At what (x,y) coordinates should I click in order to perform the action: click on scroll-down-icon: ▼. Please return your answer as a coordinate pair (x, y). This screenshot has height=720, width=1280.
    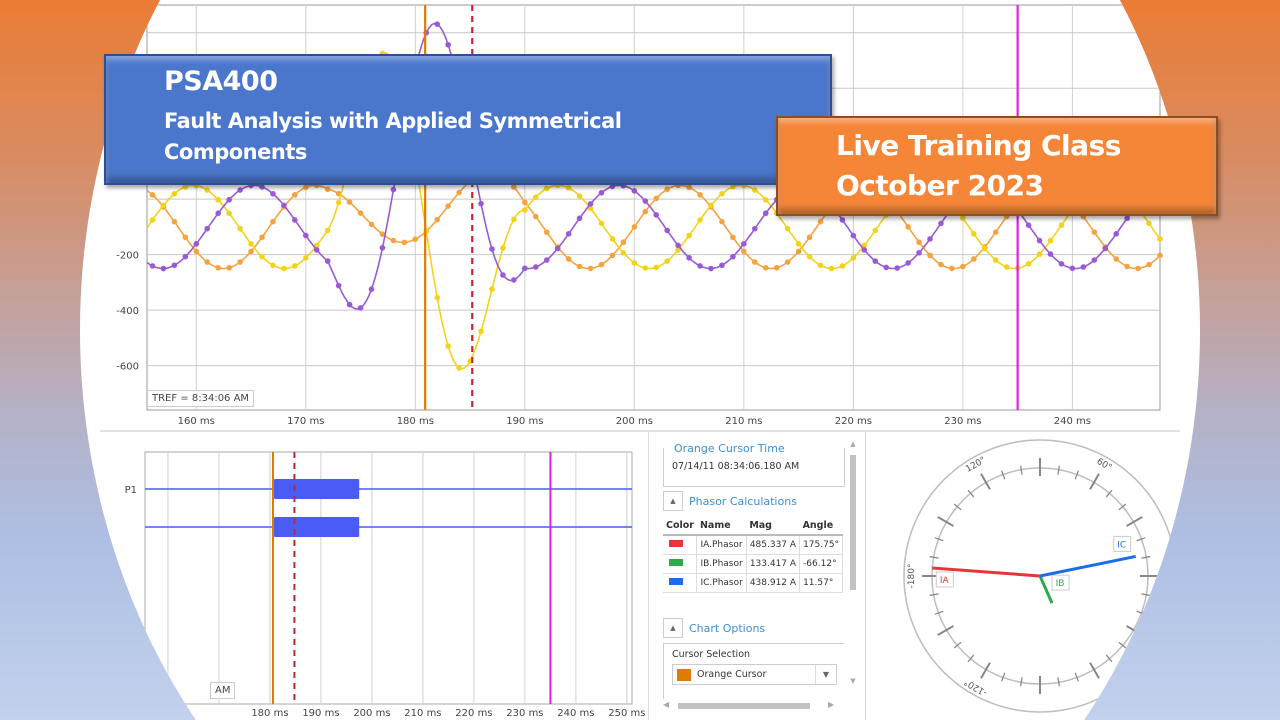
    Looking at the image, I should click on (853, 681).